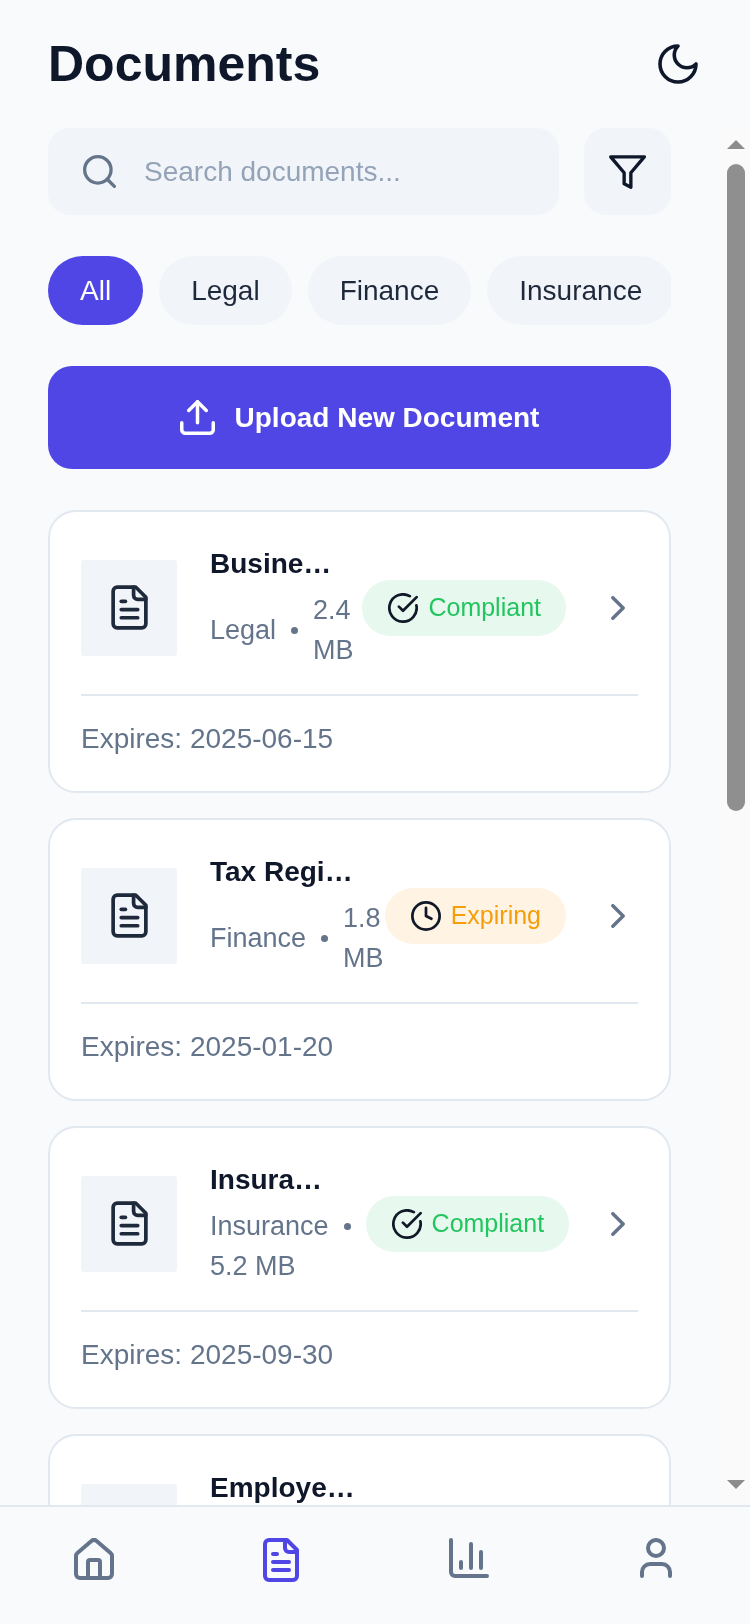 This screenshot has width=750, height=1624. I want to click on filter-chip: All, so click(96, 290).